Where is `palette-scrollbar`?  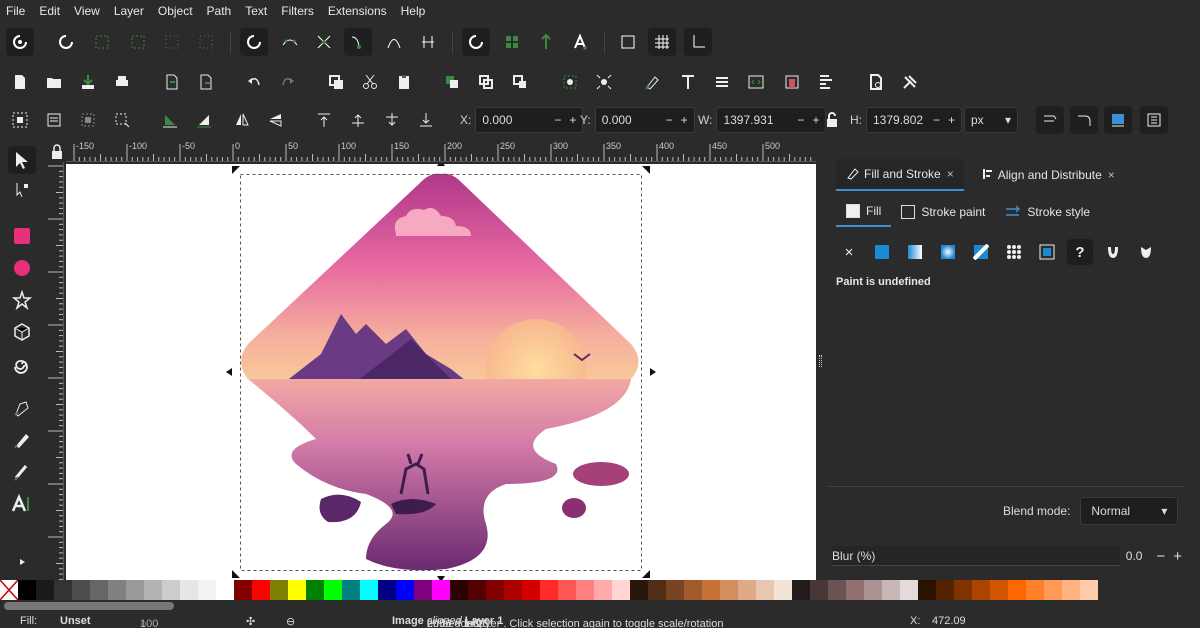 palette-scrollbar is located at coordinates (600, 606).